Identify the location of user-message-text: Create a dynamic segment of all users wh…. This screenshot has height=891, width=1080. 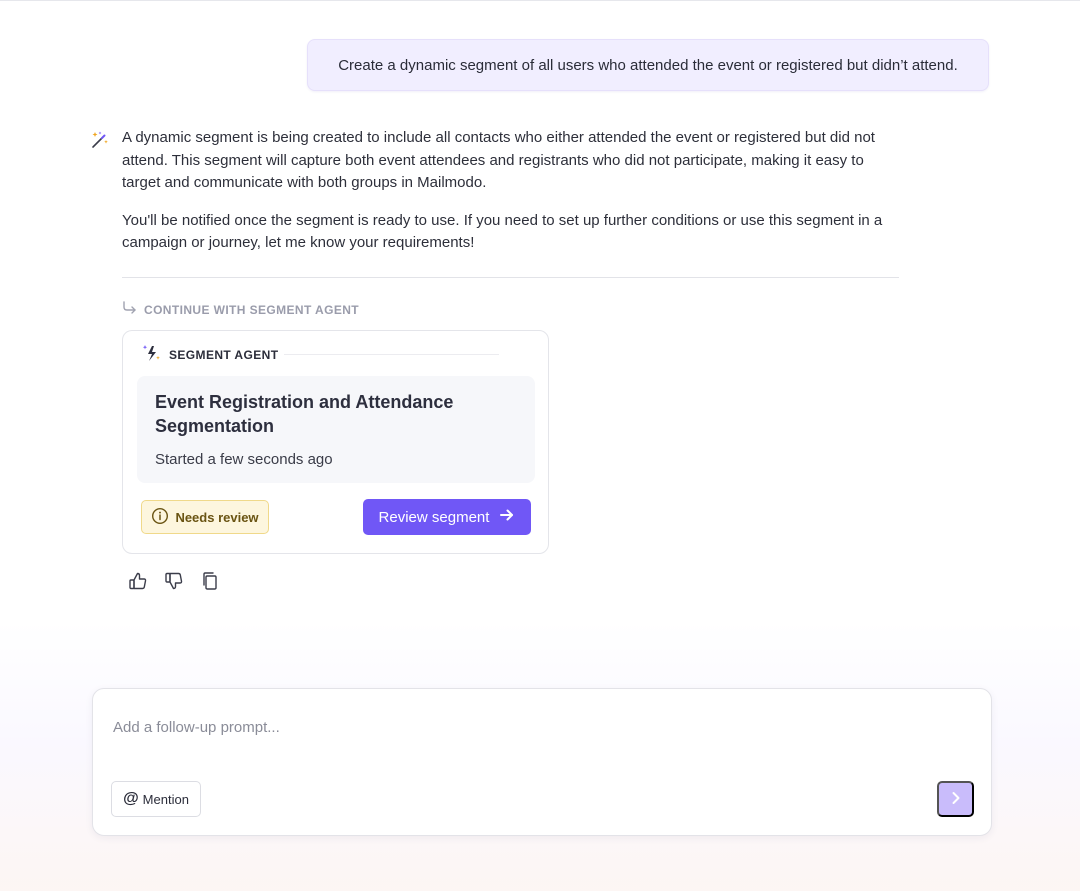
(648, 65).